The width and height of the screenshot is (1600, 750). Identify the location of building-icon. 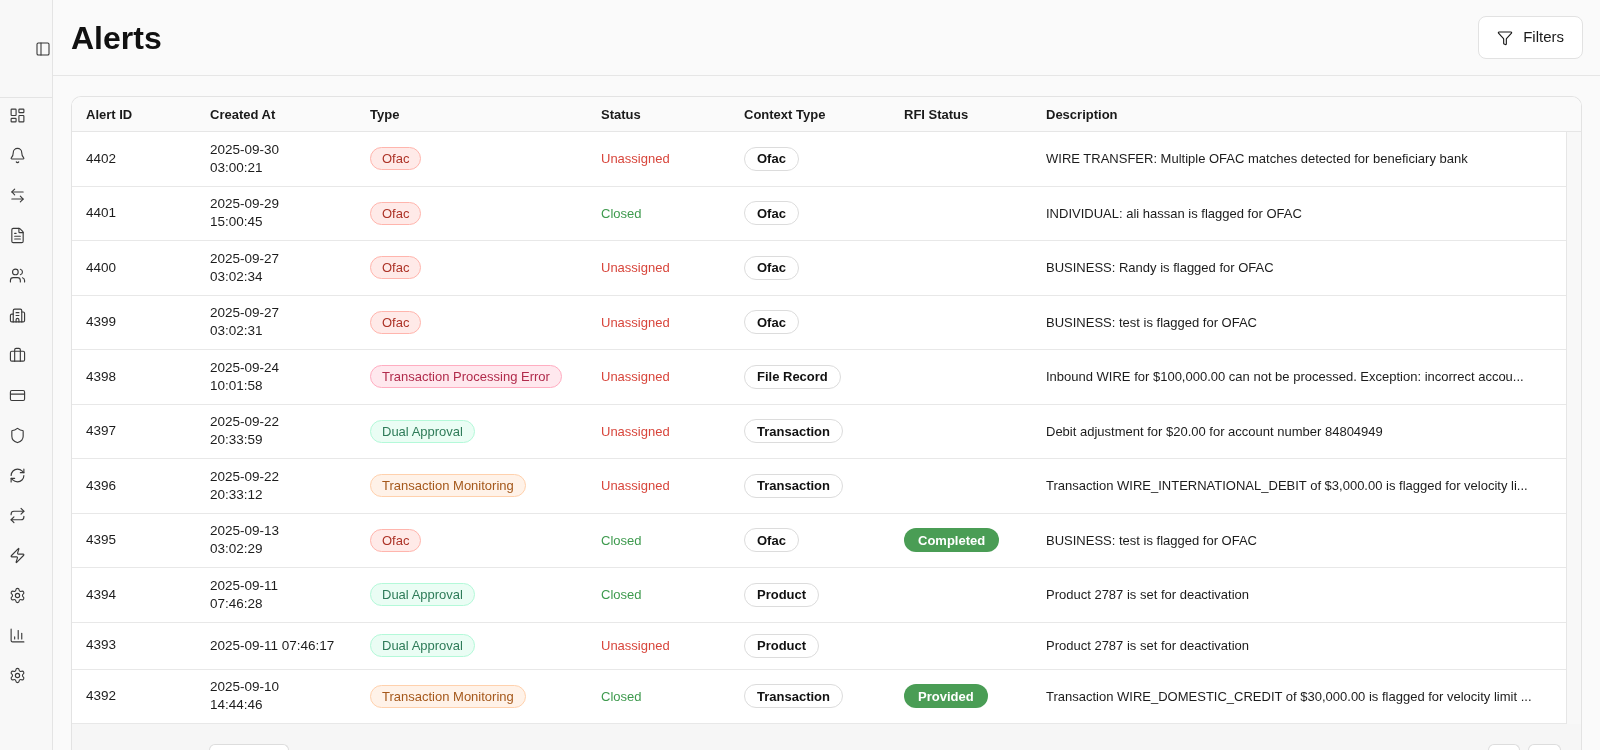
(17, 315).